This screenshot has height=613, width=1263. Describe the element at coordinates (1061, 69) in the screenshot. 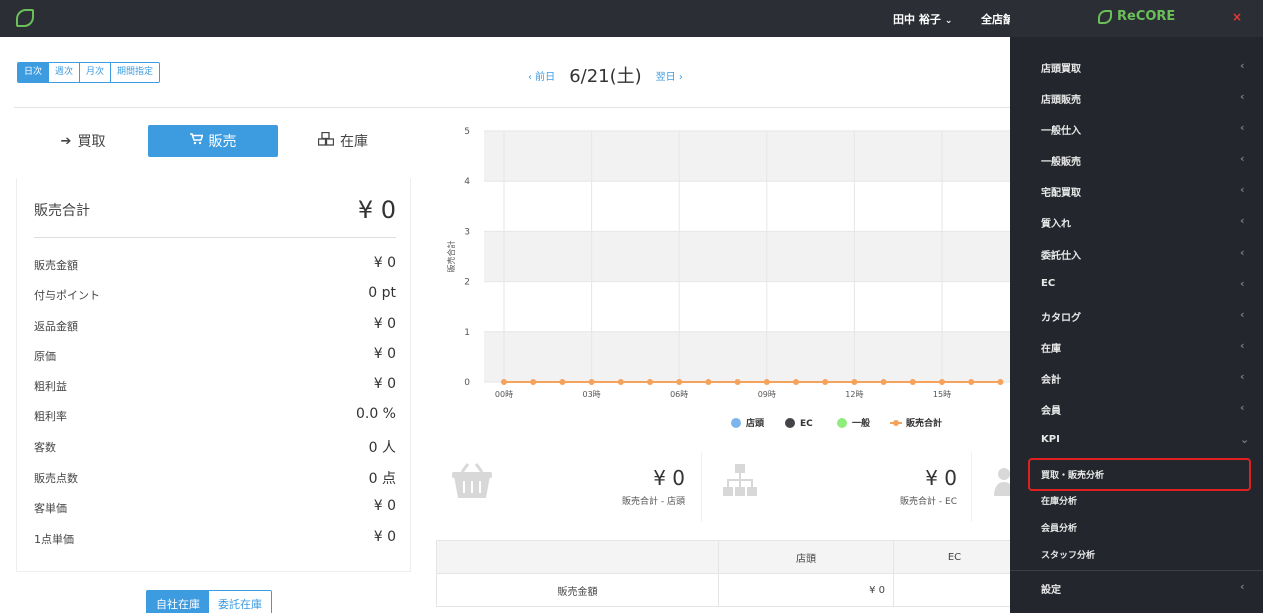

I see `sidebar-item-label: 店頭買取` at that location.